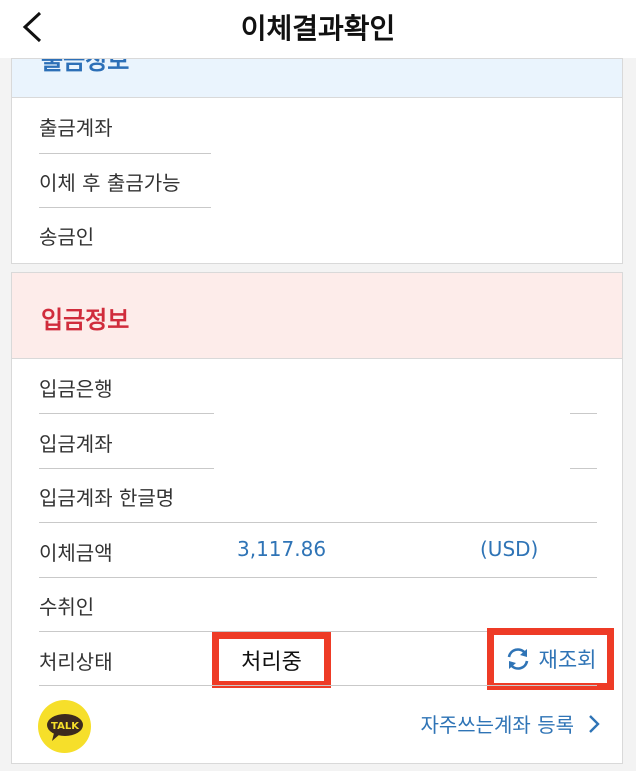 The image size is (636, 771). I want to click on transfer-amount-value: 3,117.86, so click(282, 549).